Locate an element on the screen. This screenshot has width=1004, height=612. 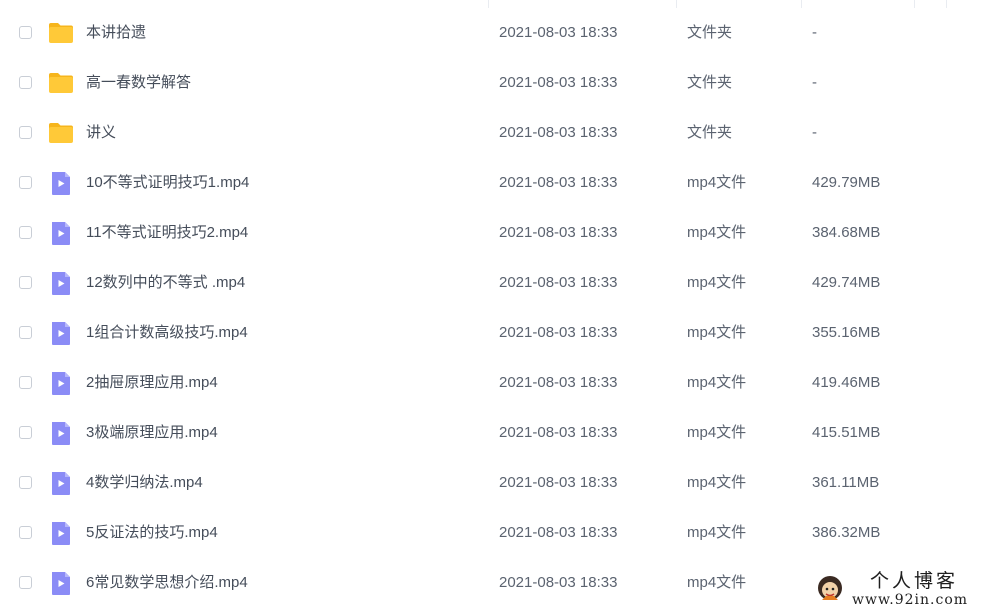
file-row: 3极端原理应用.mp4 2021-08-03 18:33 mp4文件 415.51MB is located at coordinates (502, 433).